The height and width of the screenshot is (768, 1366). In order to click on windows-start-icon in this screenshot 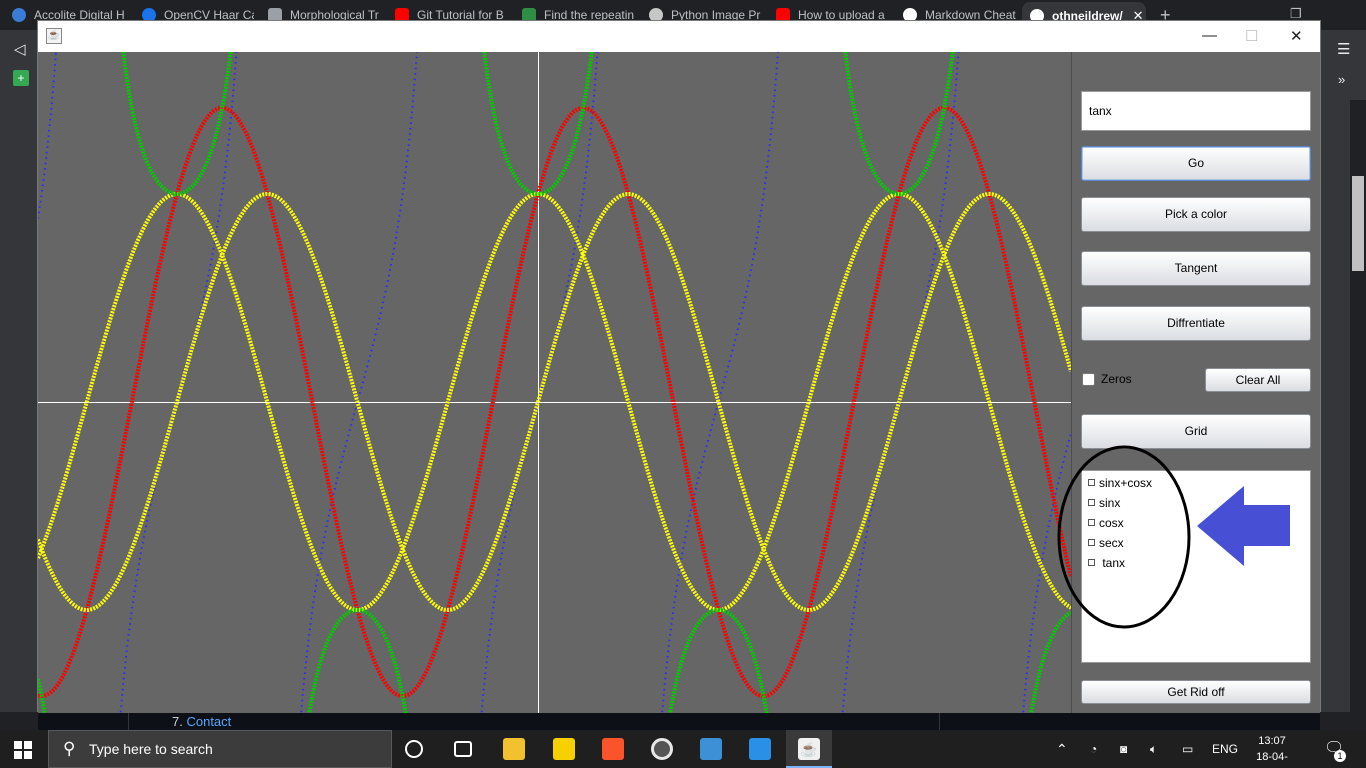, I will do `click(23, 750)`.